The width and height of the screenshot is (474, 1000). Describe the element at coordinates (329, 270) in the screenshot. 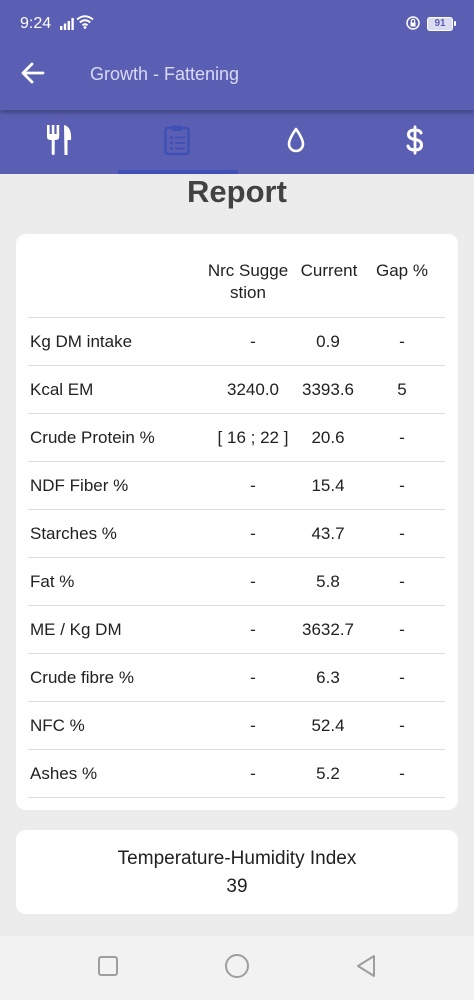

I see `column-header-current: Current` at that location.